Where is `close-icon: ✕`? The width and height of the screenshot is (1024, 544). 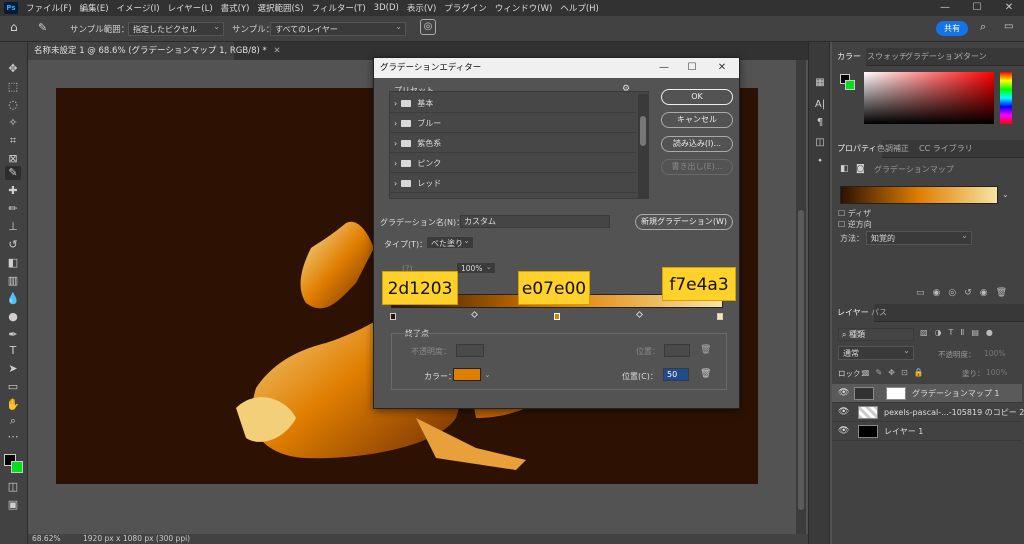
close-icon: ✕ is located at coordinates (1009, 8).